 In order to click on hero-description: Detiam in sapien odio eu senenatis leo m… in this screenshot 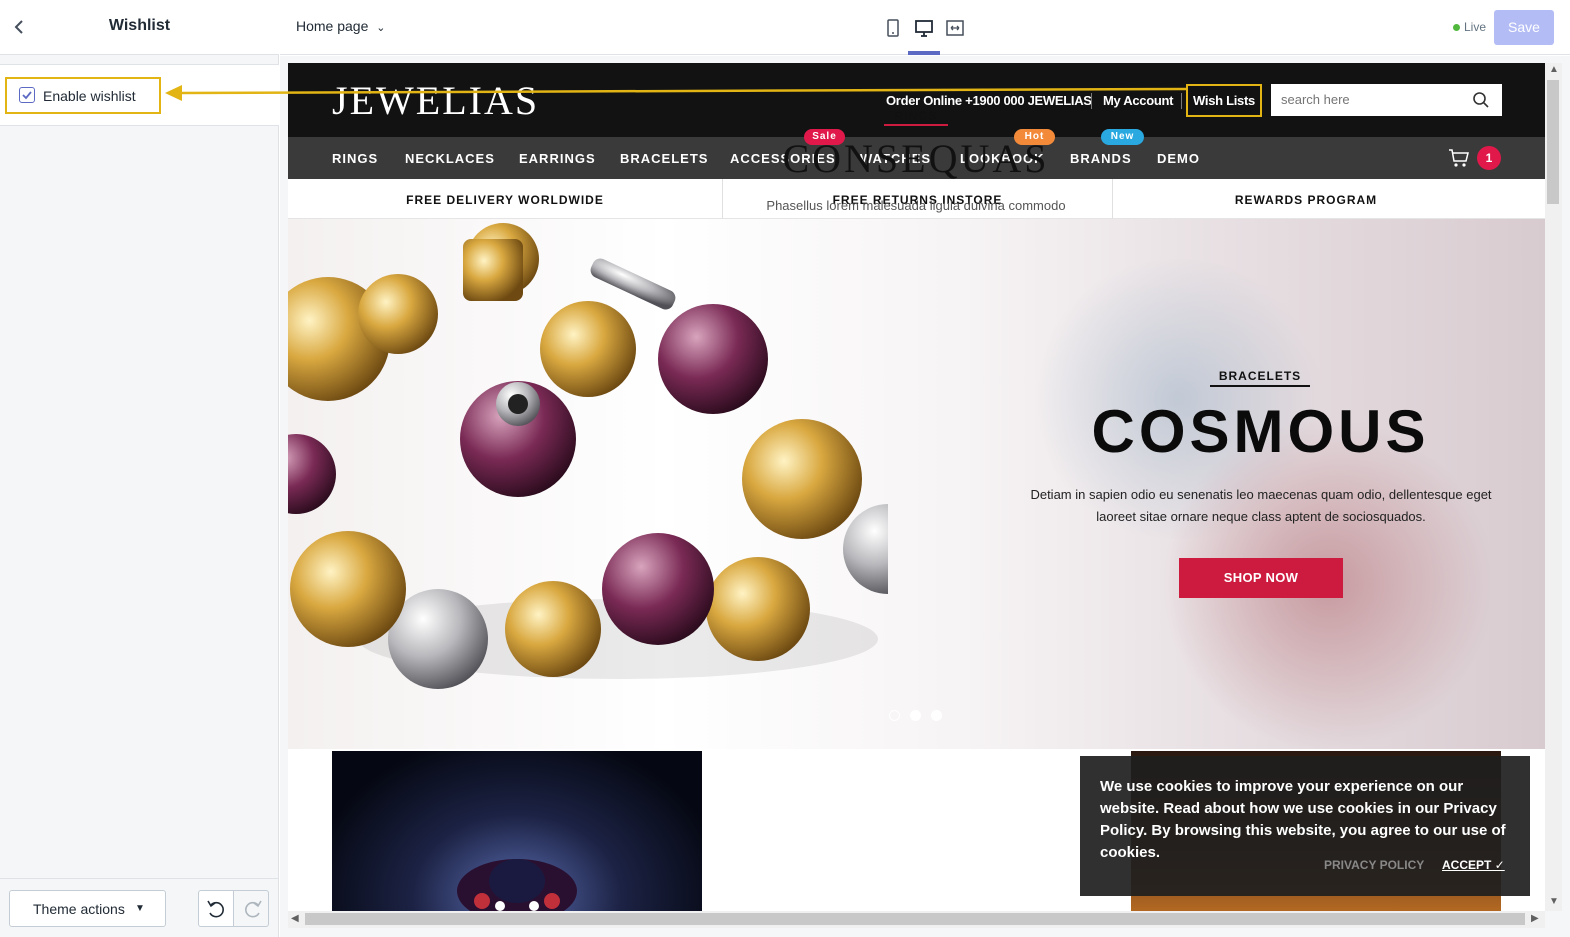, I will do `click(1261, 505)`.